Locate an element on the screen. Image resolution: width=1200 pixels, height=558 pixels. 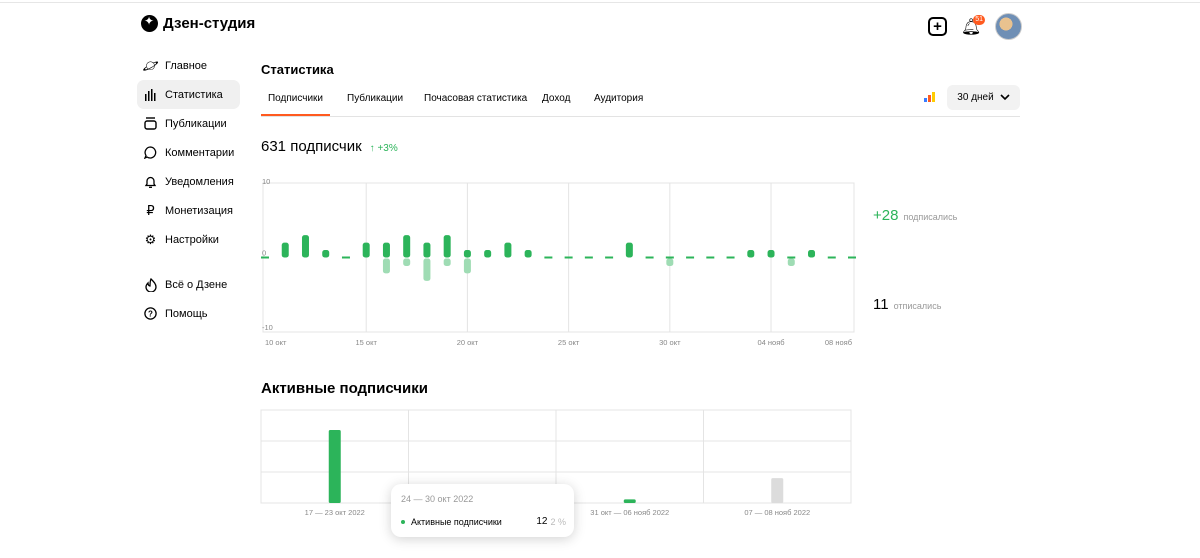
subscribers-count: 631 подписчик is located at coordinates (311, 146).